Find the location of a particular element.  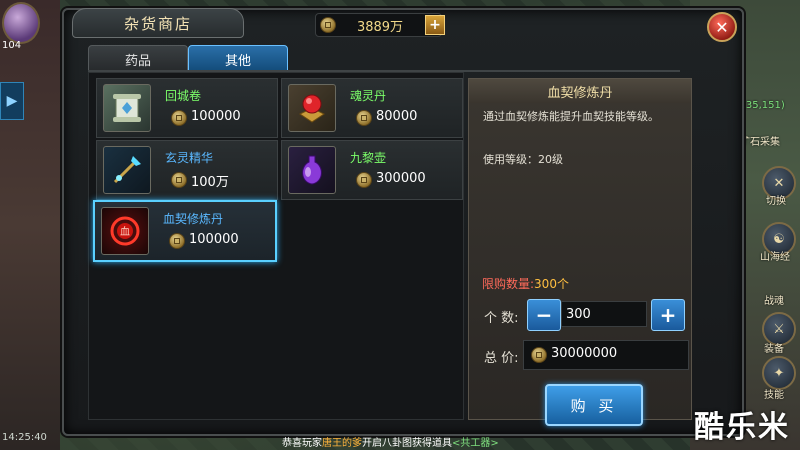

mine-collect-label: 矿石采集 is located at coordinates (760, 140).